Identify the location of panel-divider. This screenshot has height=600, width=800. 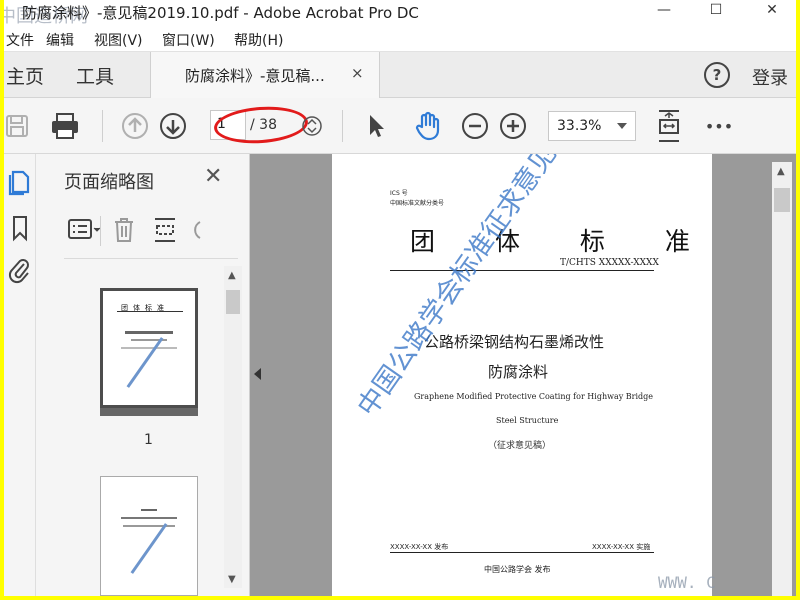
(151, 258).